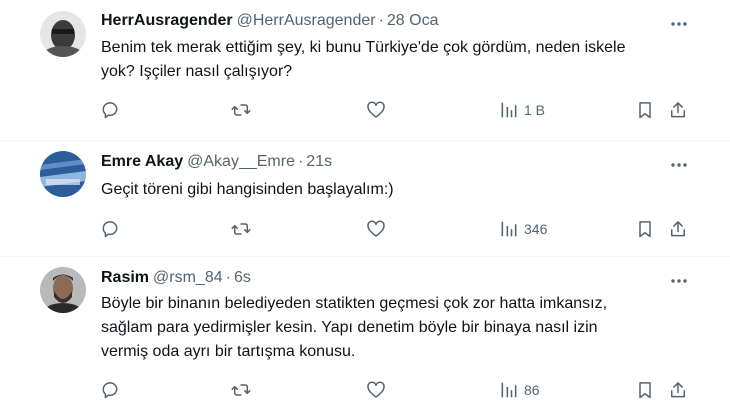 This screenshot has width=730, height=420. Describe the element at coordinates (532, 390) in the screenshot. I see `view-count: 86` at that location.